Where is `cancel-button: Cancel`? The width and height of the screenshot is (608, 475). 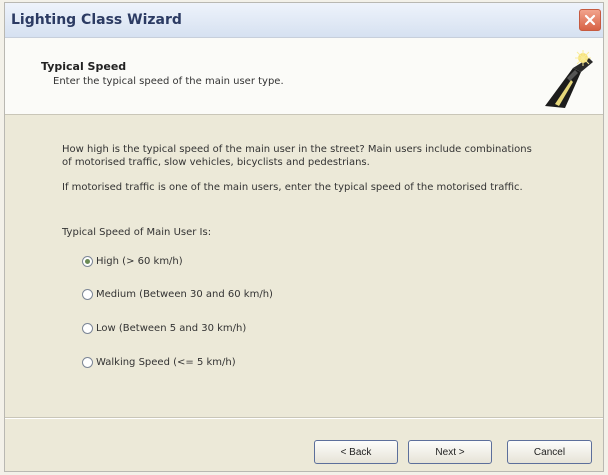 cancel-button: Cancel is located at coordinates (549, 452).